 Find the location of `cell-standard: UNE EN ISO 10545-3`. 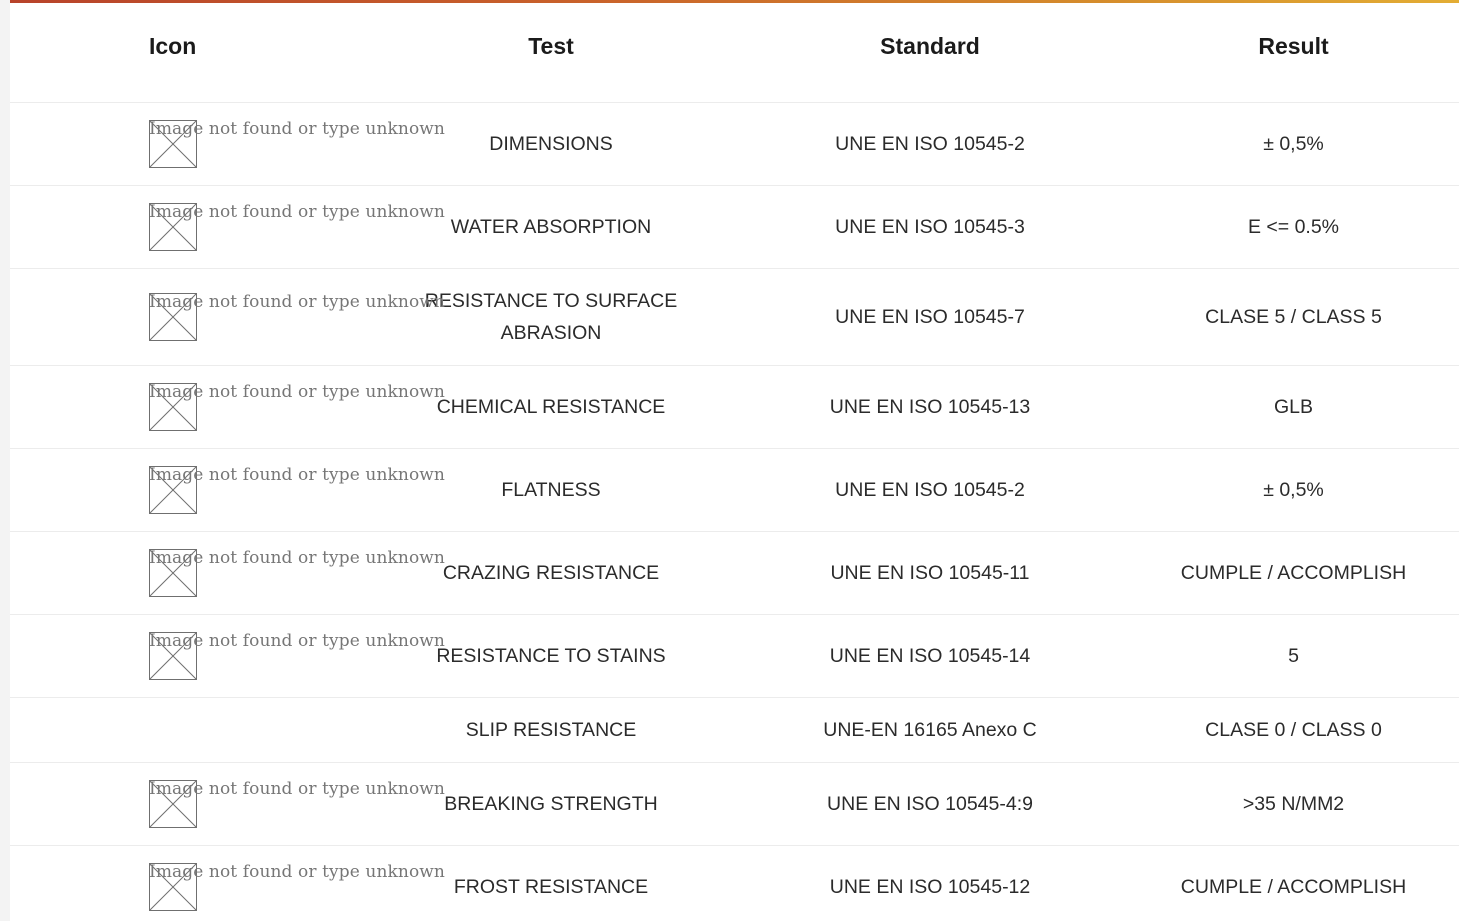

cell-standard: UNE EN ISO 10545-3 is located at coordinates (930, 227).